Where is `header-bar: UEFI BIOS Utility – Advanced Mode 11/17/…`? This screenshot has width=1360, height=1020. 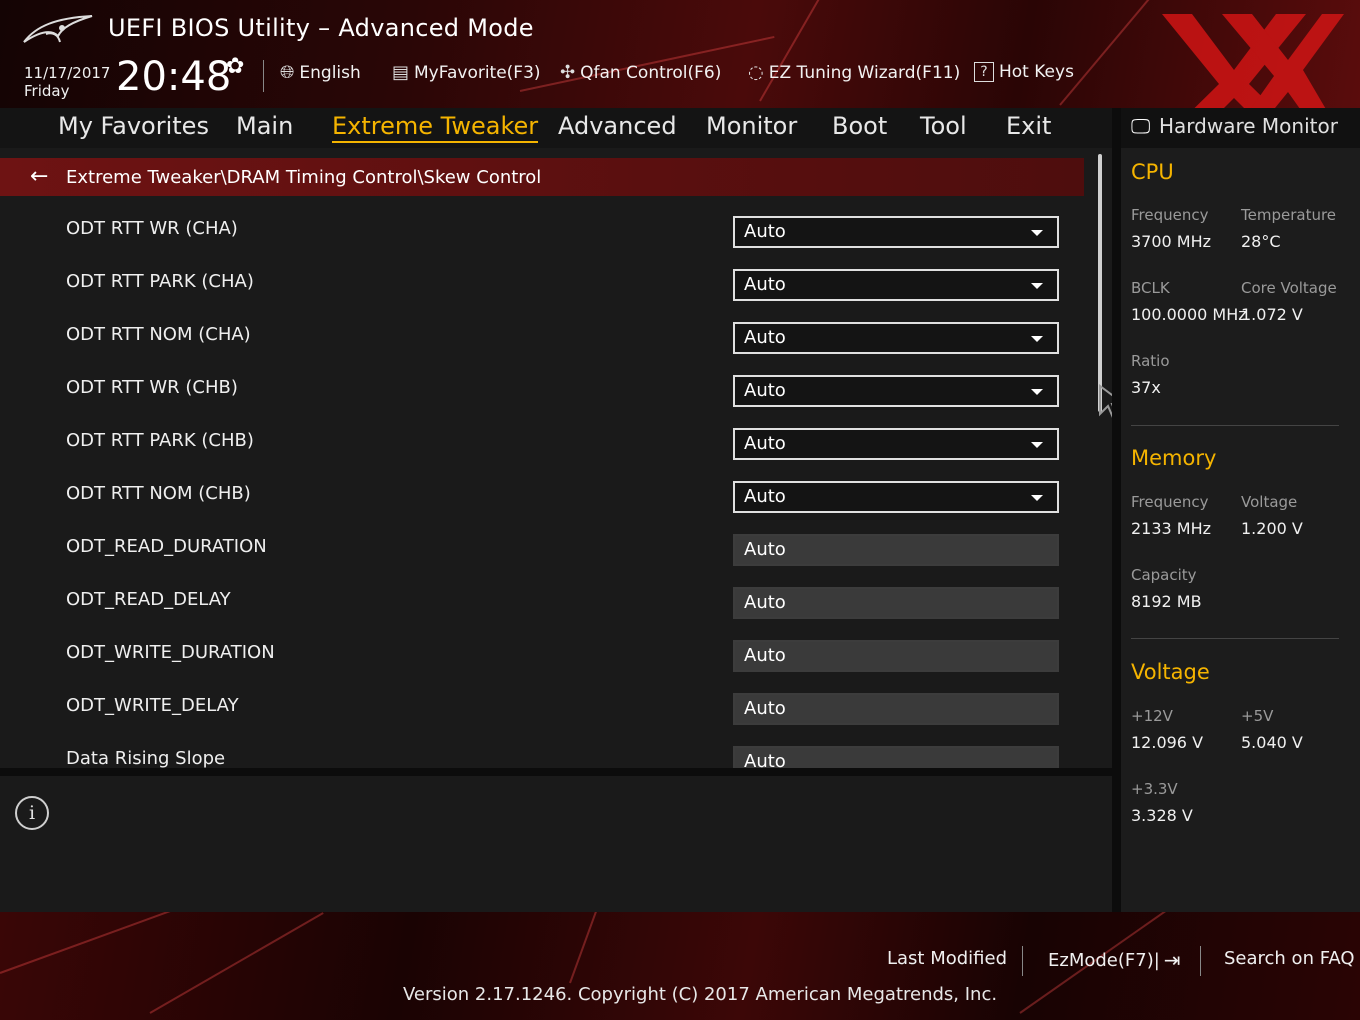 header-bar: UEFI BIOS Utility – Advanced Mode 11/17/… is located at coordinates (680, 54).